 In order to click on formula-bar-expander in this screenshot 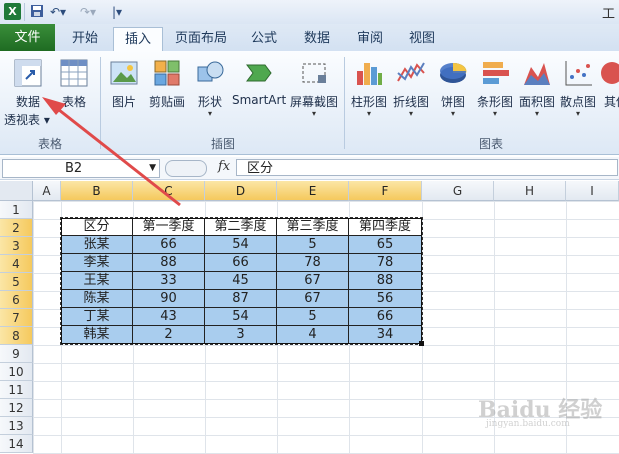, I will do `click(186, 168)`.